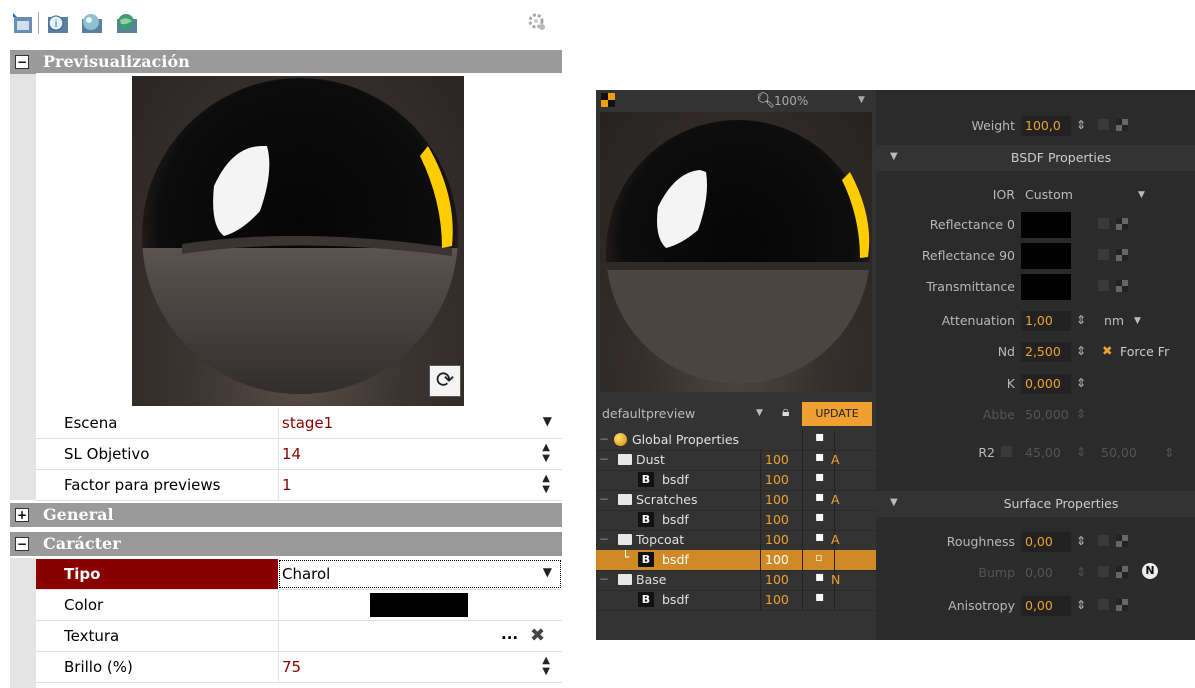 The height and width of the screenshot is (688, 1195). I want to click on bsdf-properties-header: ▼ BSDF Properties, so click(1035, 158).